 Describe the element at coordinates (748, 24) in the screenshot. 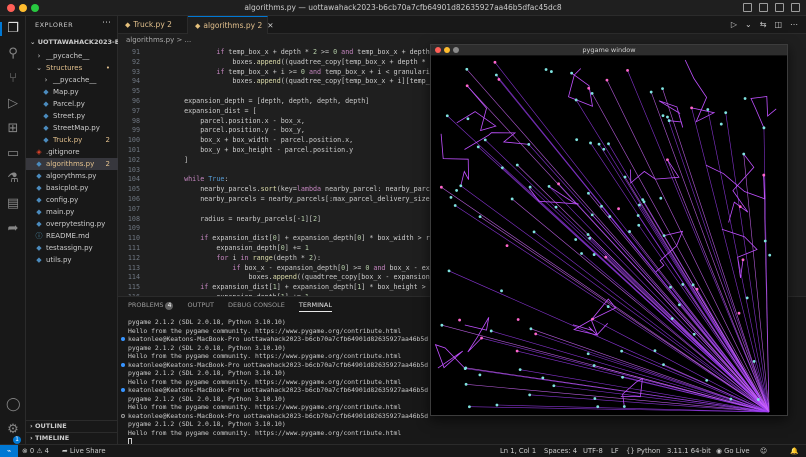

I see `run-dropdown-icon: ⌄` at that location.